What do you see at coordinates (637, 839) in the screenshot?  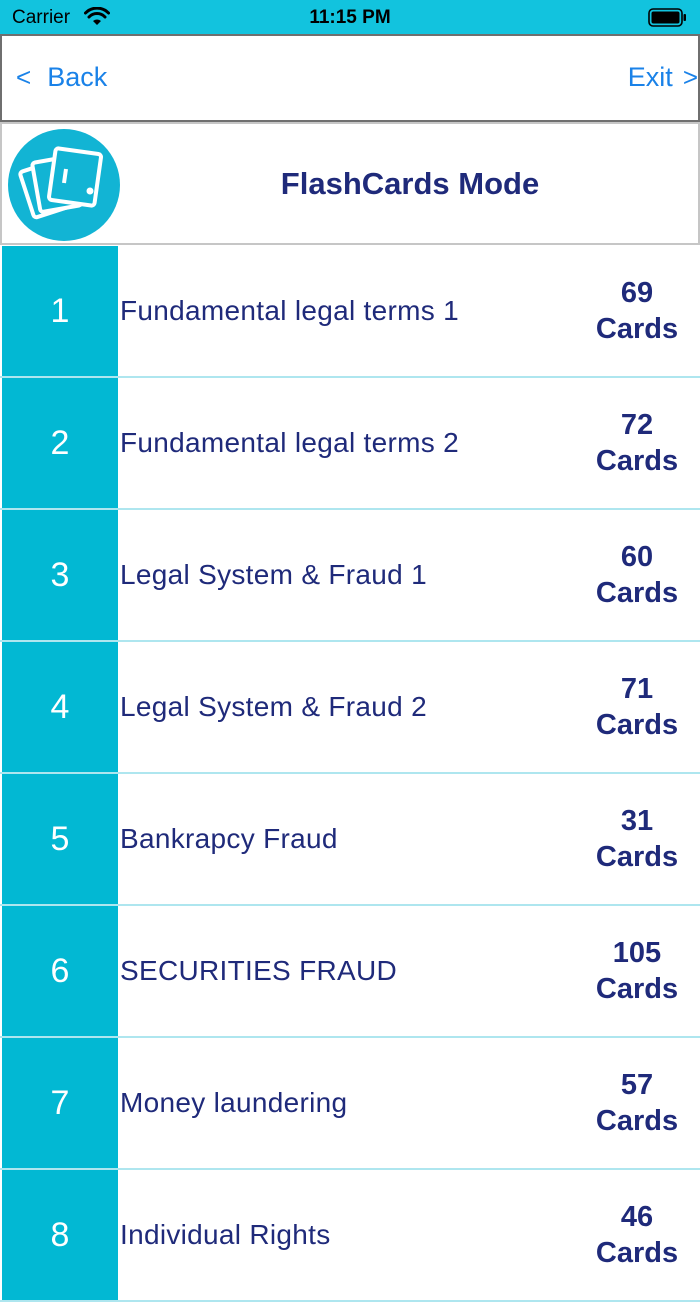 I see `deck-card-count: 31 Cards` at bounding box center [637, 839].